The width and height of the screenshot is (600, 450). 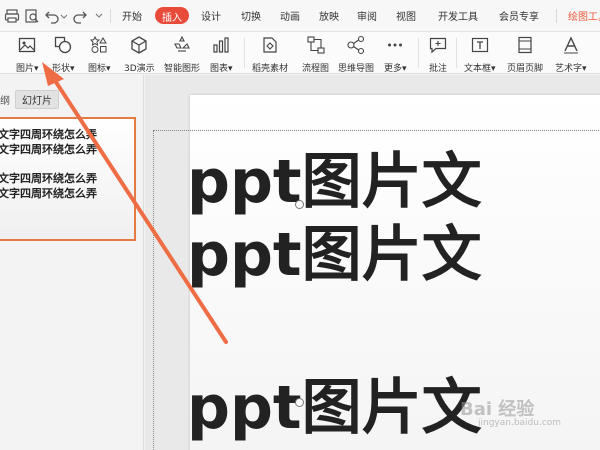 I want to click on wordart-button: 艺术字▾, so click(x=571, y=54).